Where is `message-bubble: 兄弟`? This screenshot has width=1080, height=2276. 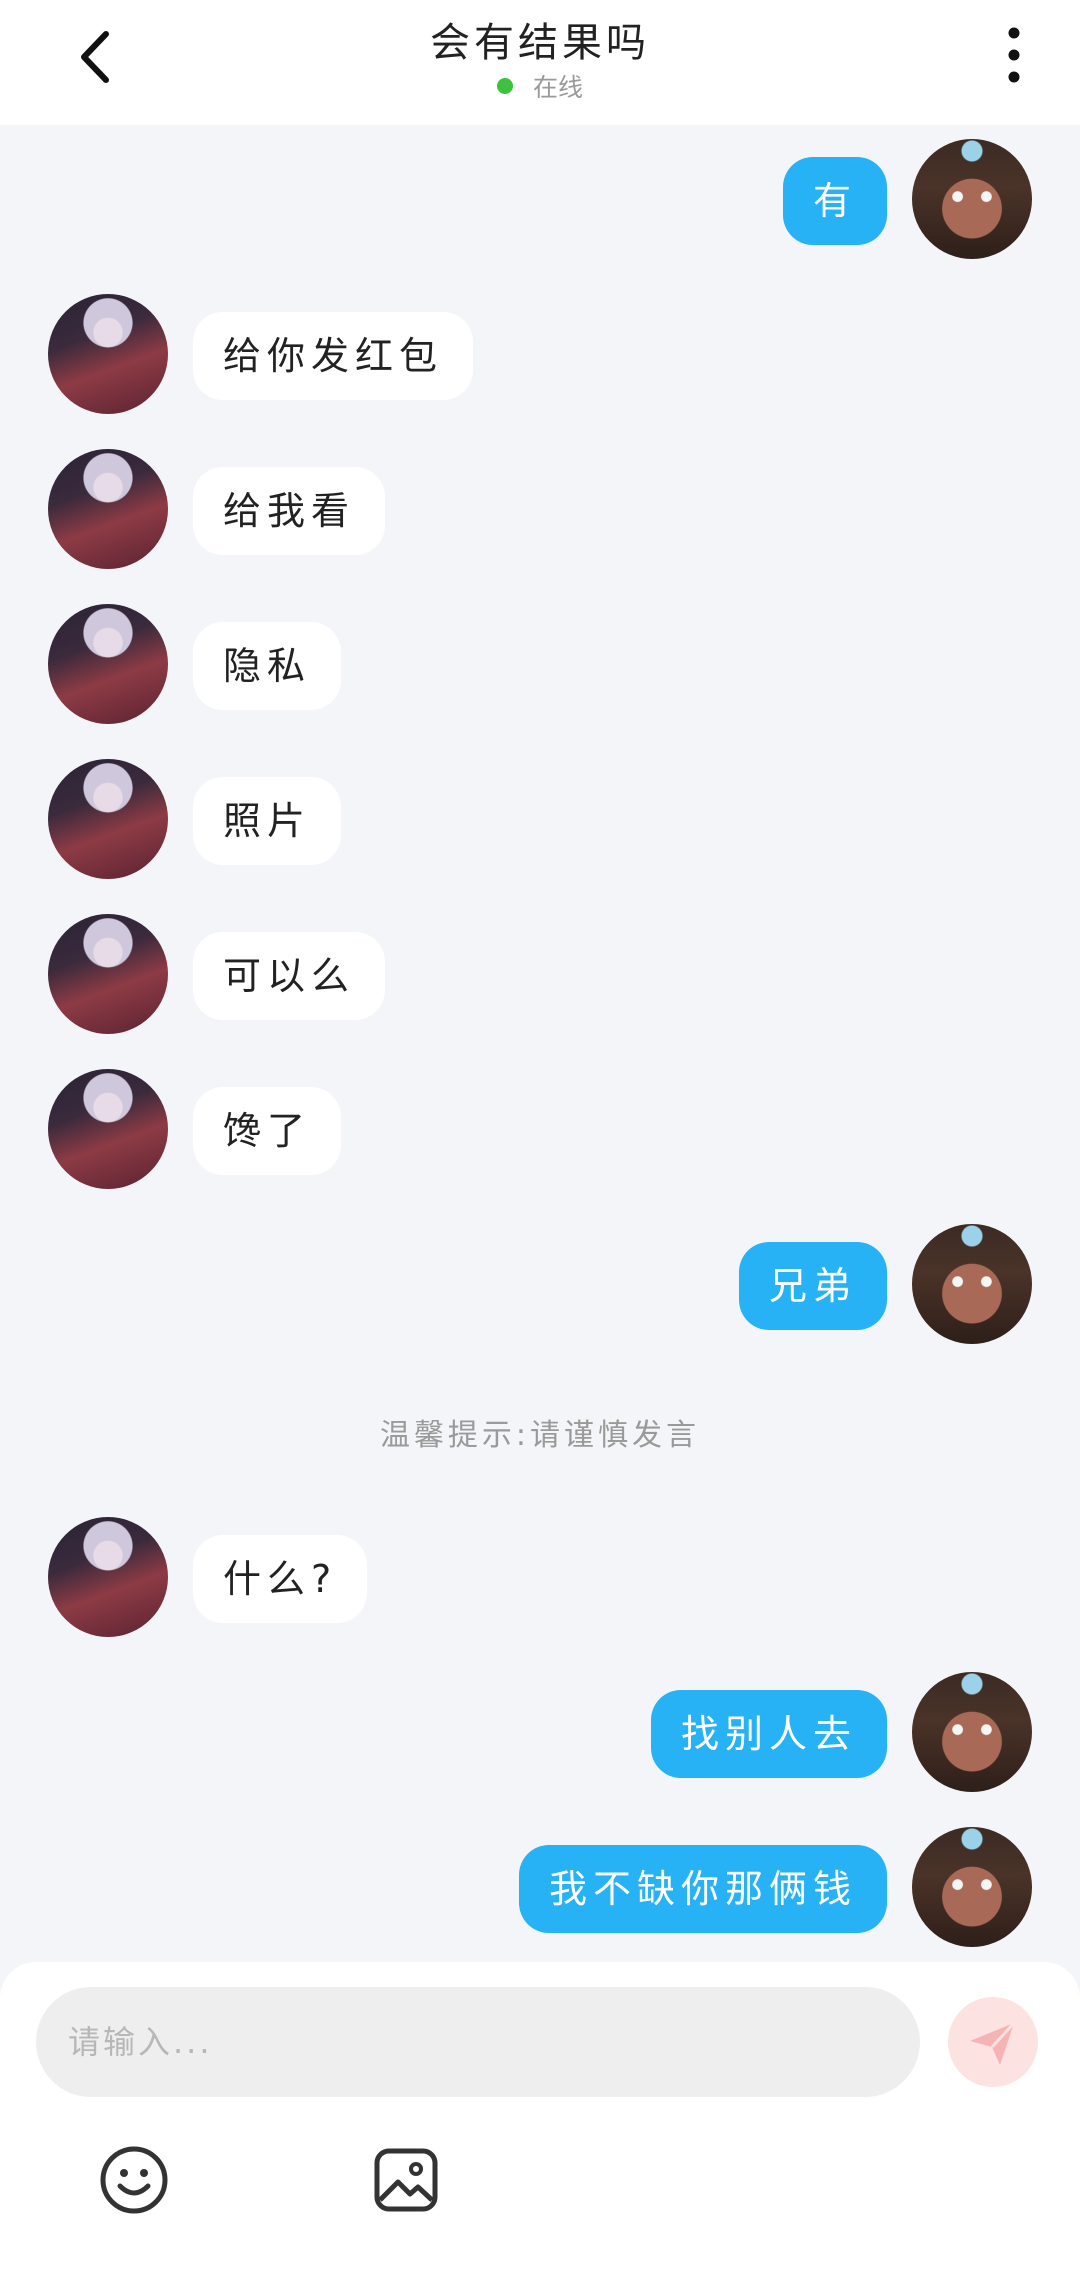 message-bubble: 兄弟 is located at coordinates (812, 1286).